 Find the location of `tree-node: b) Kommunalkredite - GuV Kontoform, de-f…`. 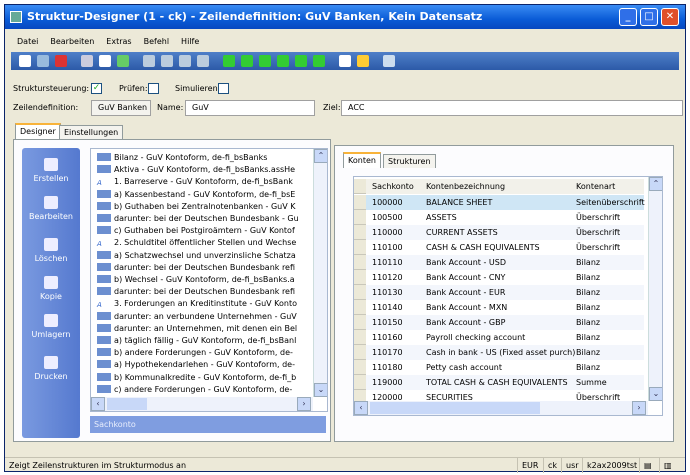

tree-node: b) Kommunalkredite - GuV Kontoform, de-f… is located at coordinates (196, 378).